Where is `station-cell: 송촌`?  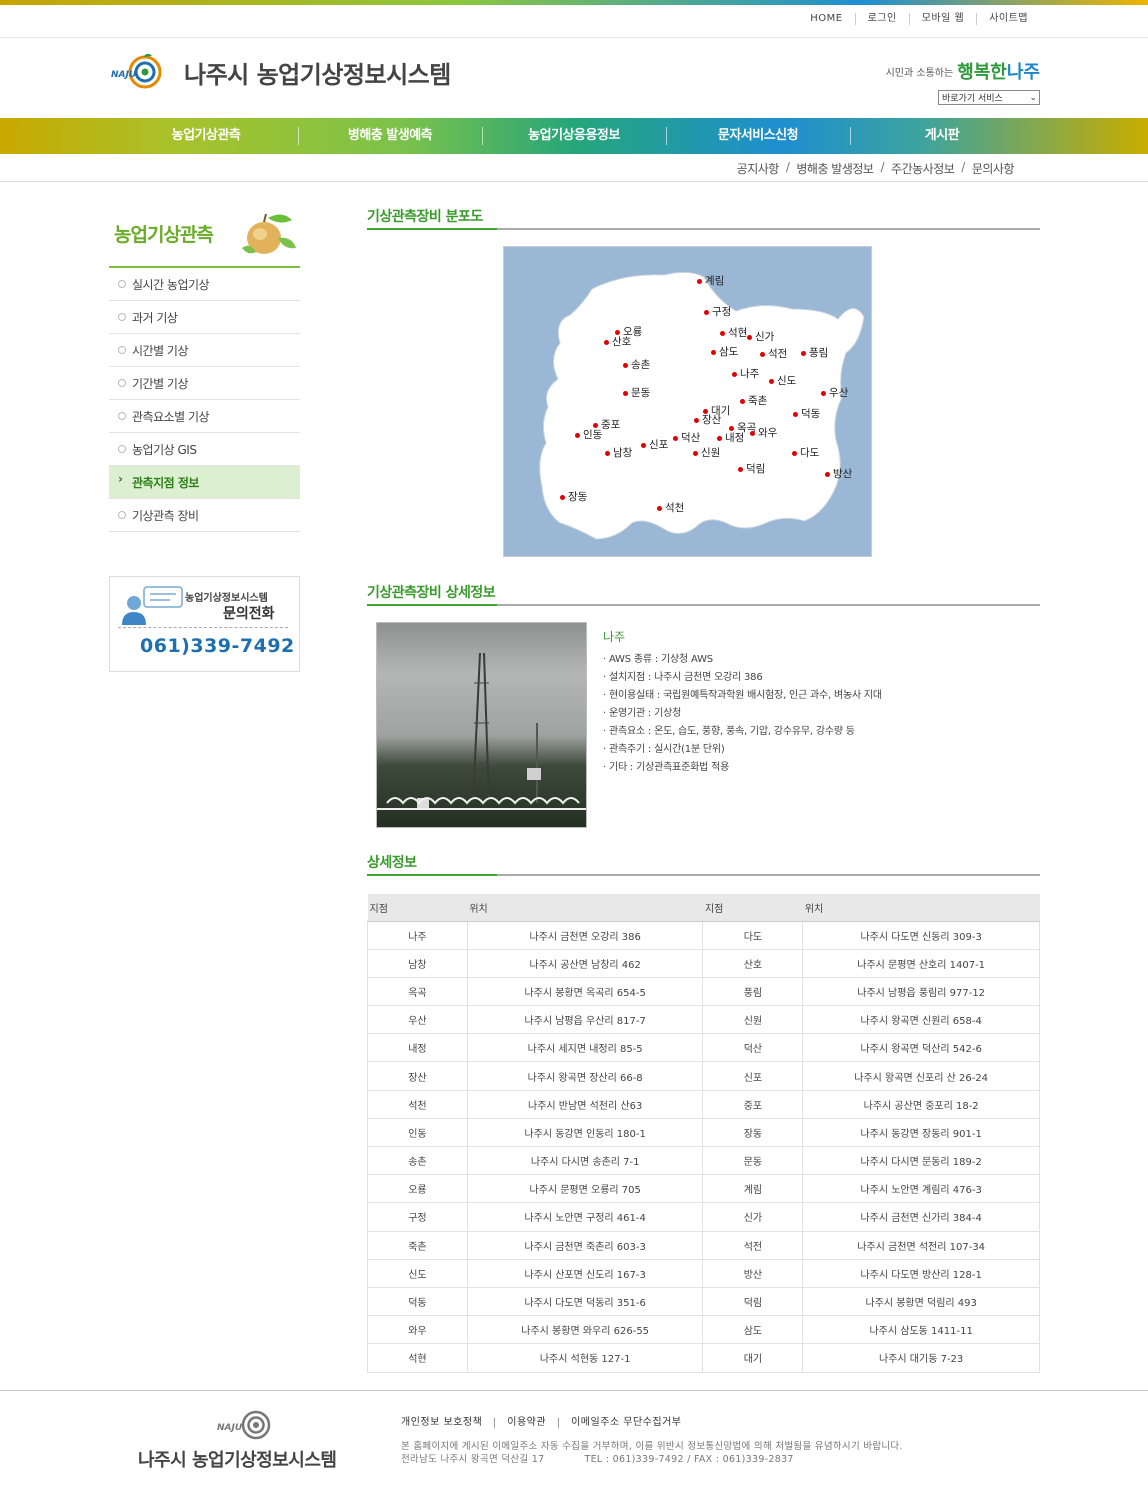
station-cell: 송촌 is located at coordinates (417, 1161).